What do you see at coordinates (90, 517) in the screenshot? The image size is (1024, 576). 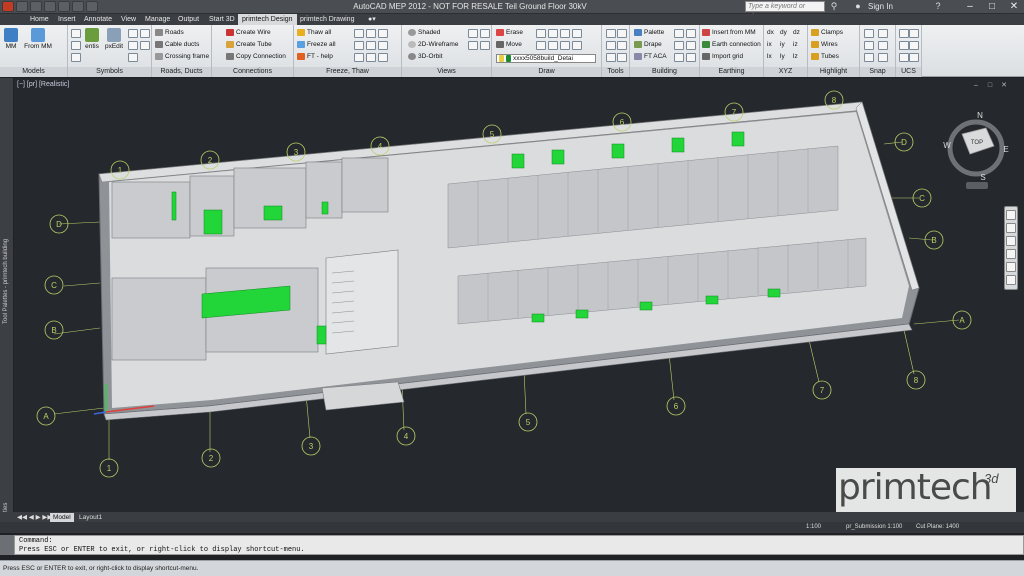 I see `tab-layout1: Layout1` at bounding box center [90, 517].